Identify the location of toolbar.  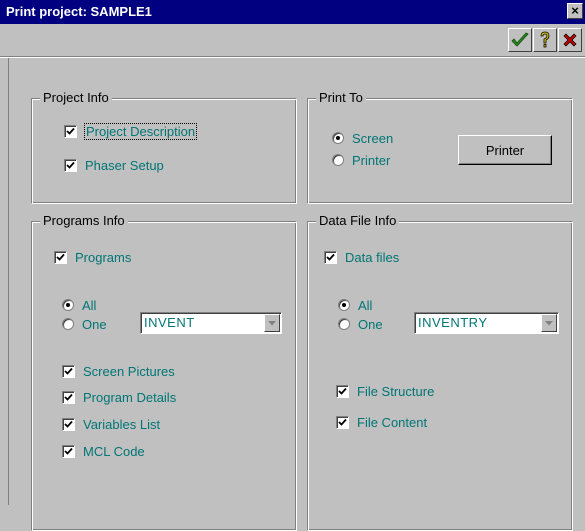
(292, 40).